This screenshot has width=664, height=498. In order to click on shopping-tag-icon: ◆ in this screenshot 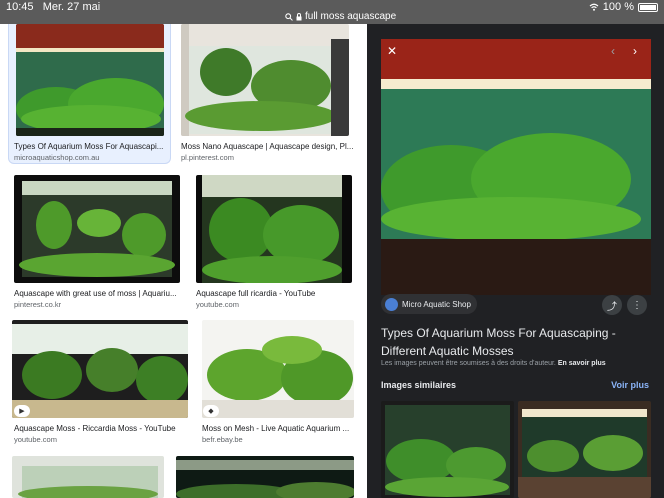, I will do `click(211, 411)`.